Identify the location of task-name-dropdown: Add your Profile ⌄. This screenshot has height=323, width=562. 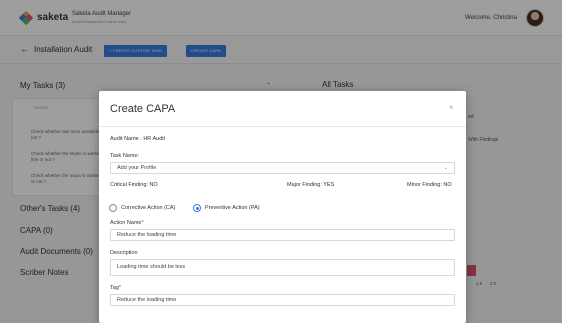
(282, 168).